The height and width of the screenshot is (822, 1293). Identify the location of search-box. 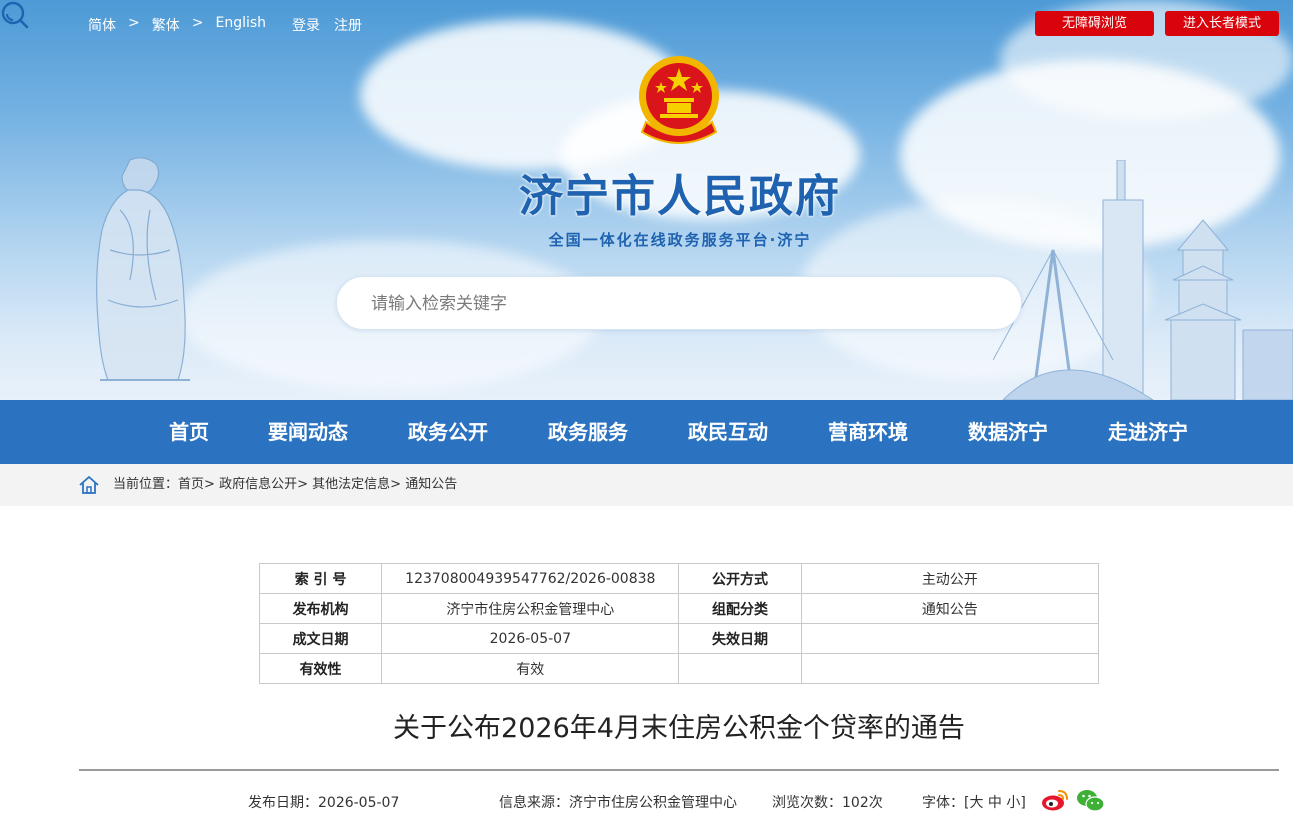
(679, 303).